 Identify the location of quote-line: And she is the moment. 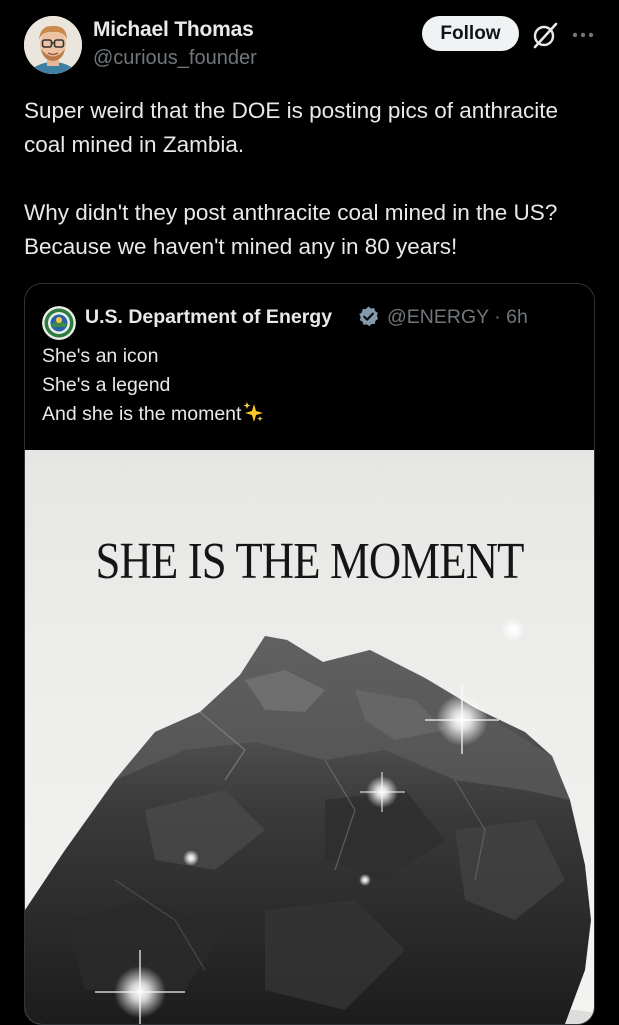
(142, 414).